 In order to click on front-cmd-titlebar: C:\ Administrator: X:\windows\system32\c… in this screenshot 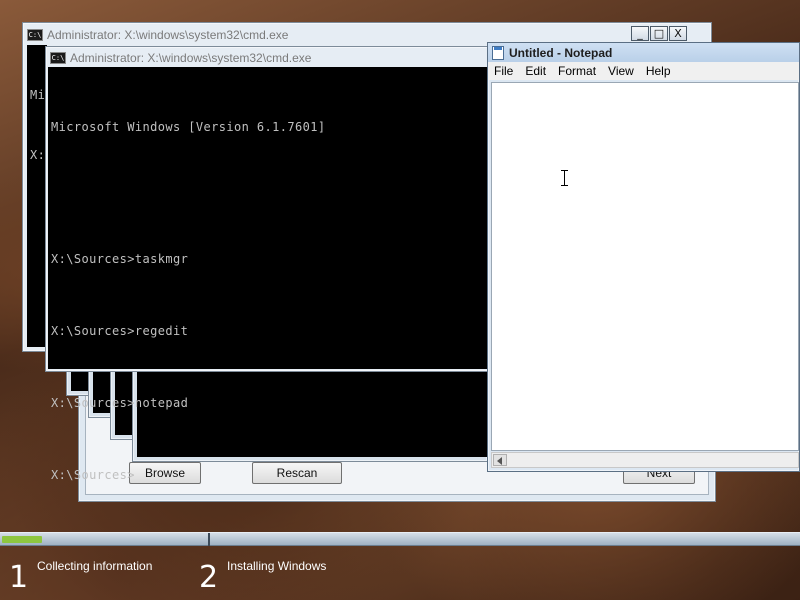, I will do `click(268, 58)`.